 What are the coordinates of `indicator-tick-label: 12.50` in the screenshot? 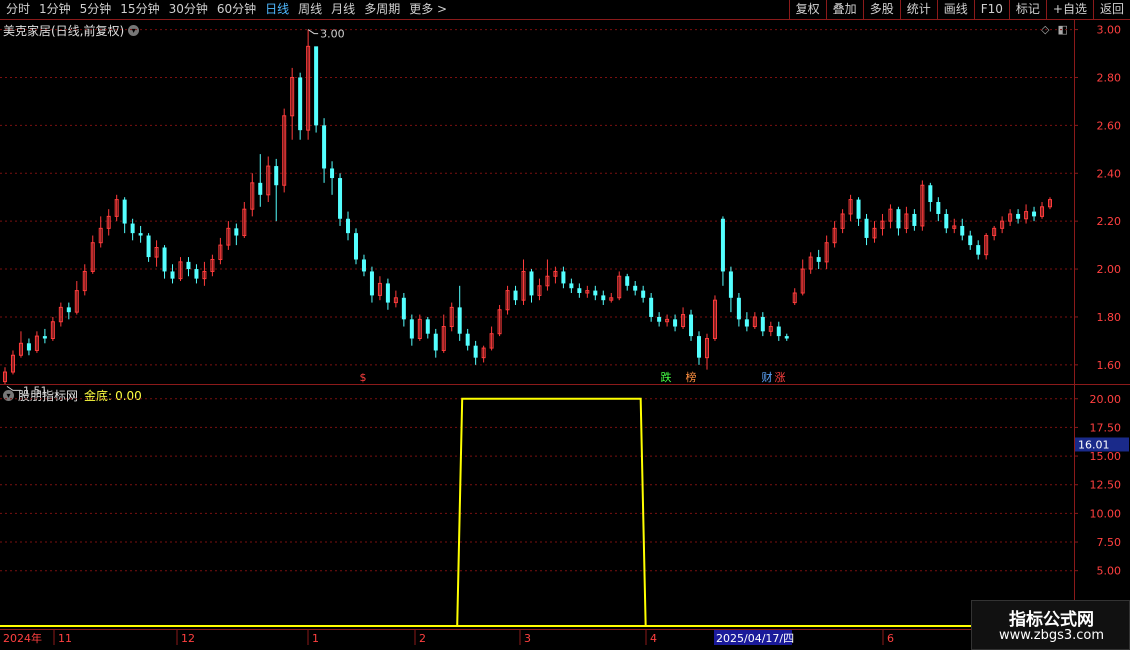 It's located at (1106, 485).